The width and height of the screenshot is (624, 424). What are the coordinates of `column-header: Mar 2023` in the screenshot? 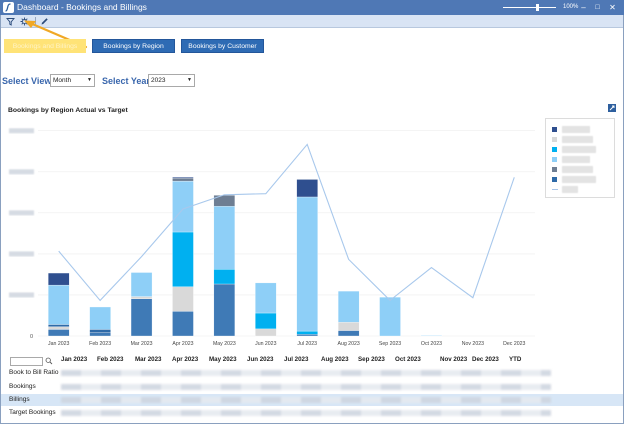 It's located at (148, 359).